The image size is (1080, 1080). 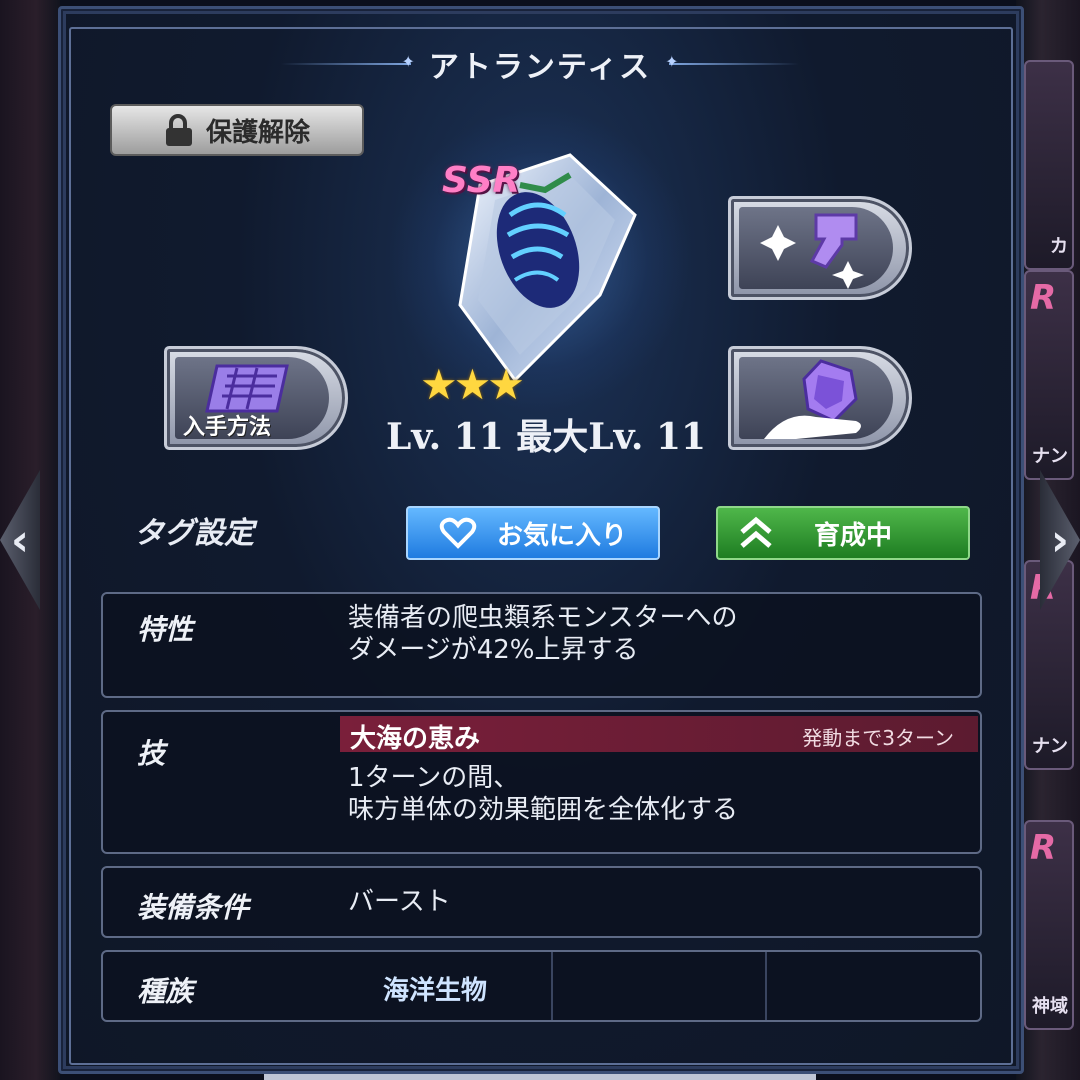 I want to click on side-card-2-rarity: R, so click(x=1043, y=298).